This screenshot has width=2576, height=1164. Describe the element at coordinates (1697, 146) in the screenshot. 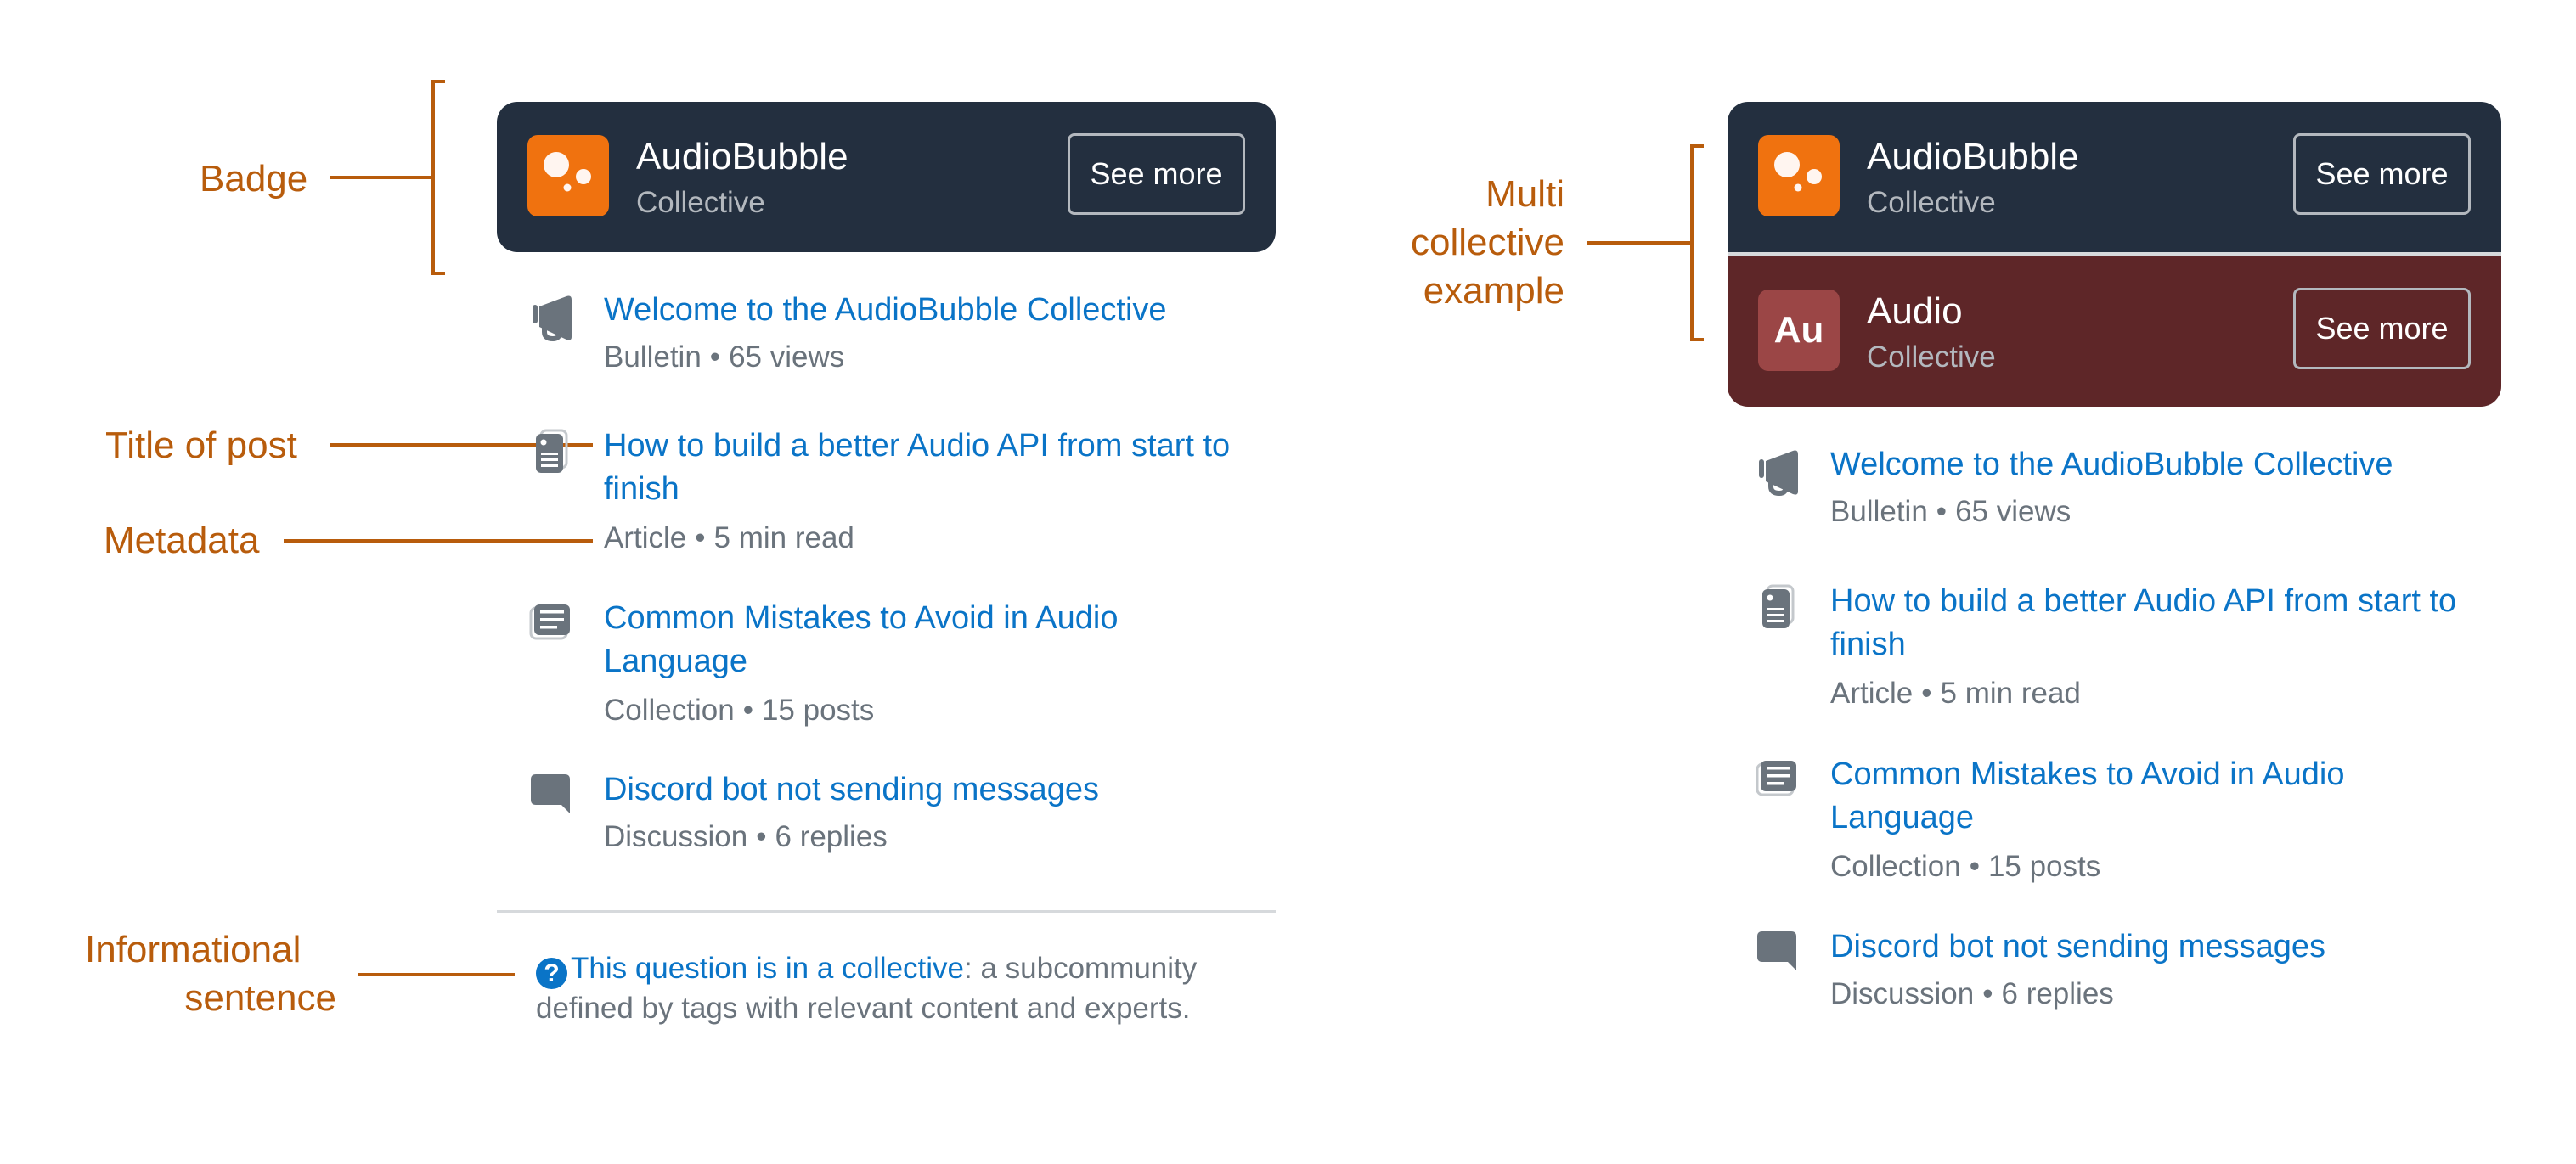

I see `annotation-multi-bracket-top` at that location.